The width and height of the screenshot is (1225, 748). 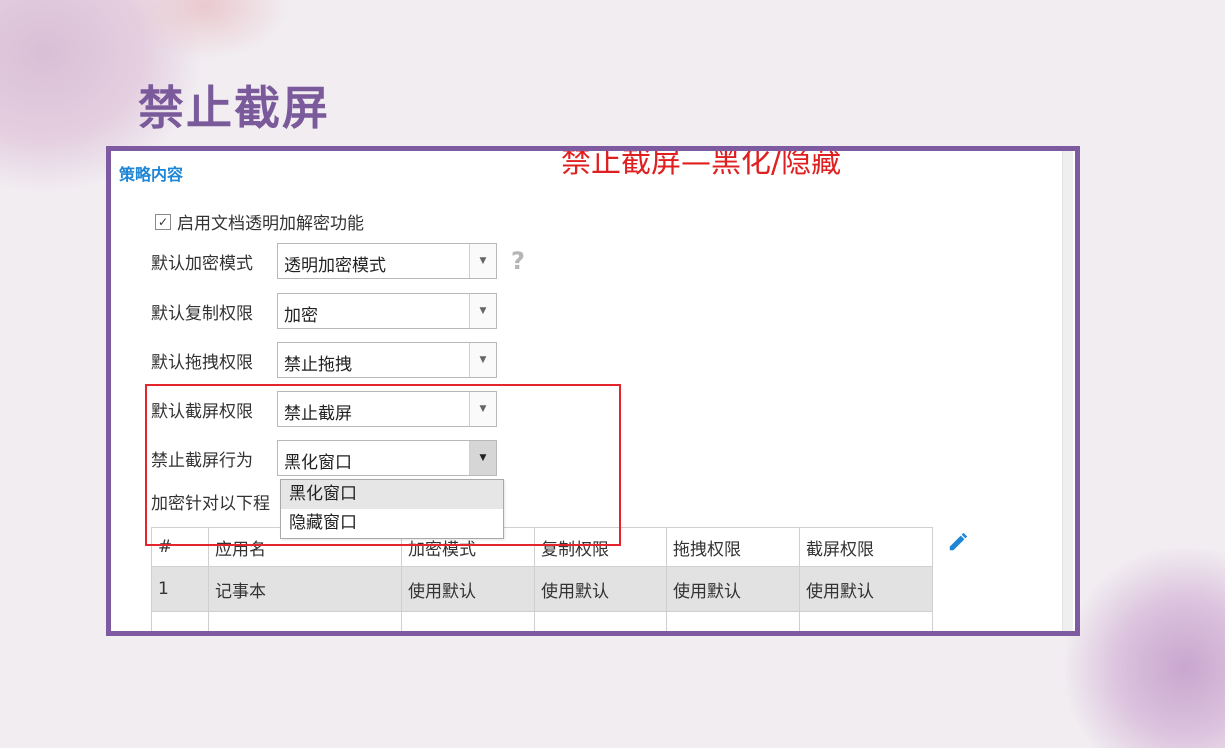 What do you see at coordinates (701, 163) in the screenshot?
I see `banner-annotation: 禁止截屏—黑化/隐藏` at bounding box center [701, 163].